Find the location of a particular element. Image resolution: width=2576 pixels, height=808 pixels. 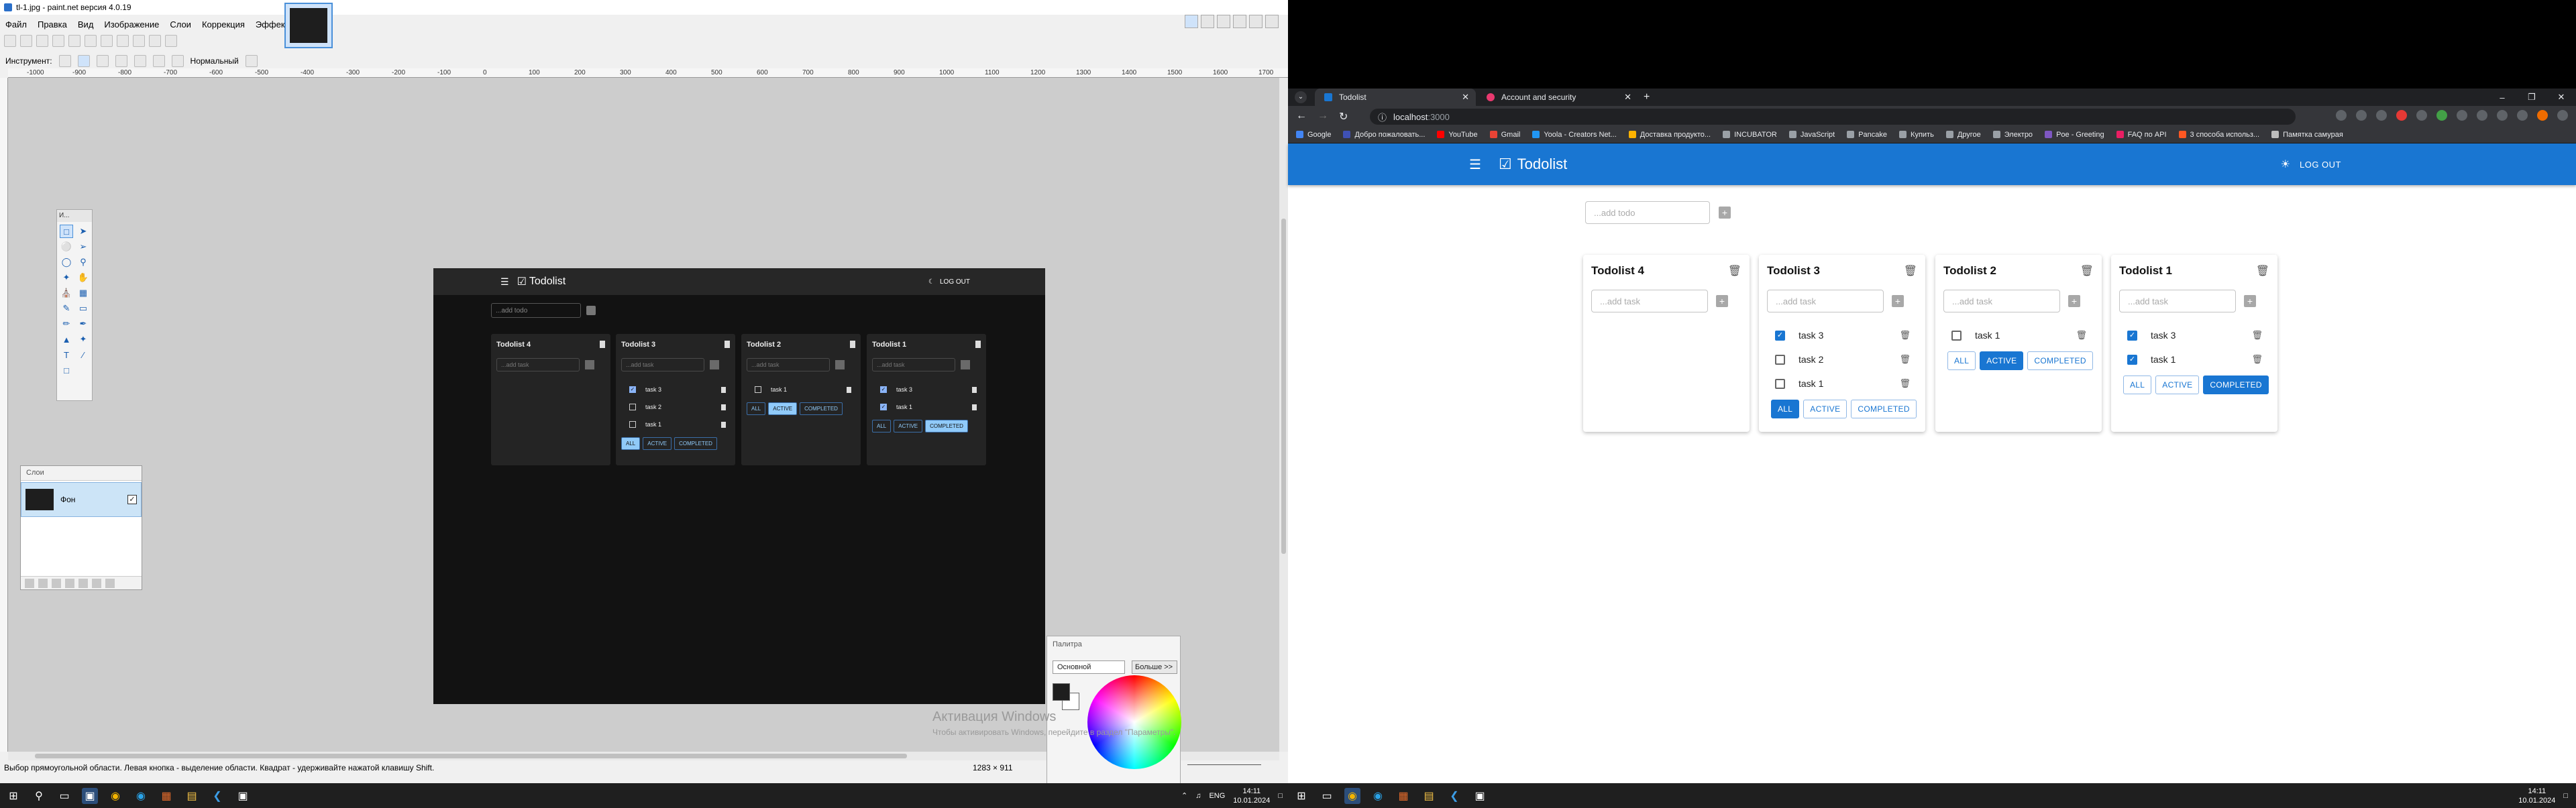

tab-todolist: Todolist ✕ is located at coordinates (1395, 97).